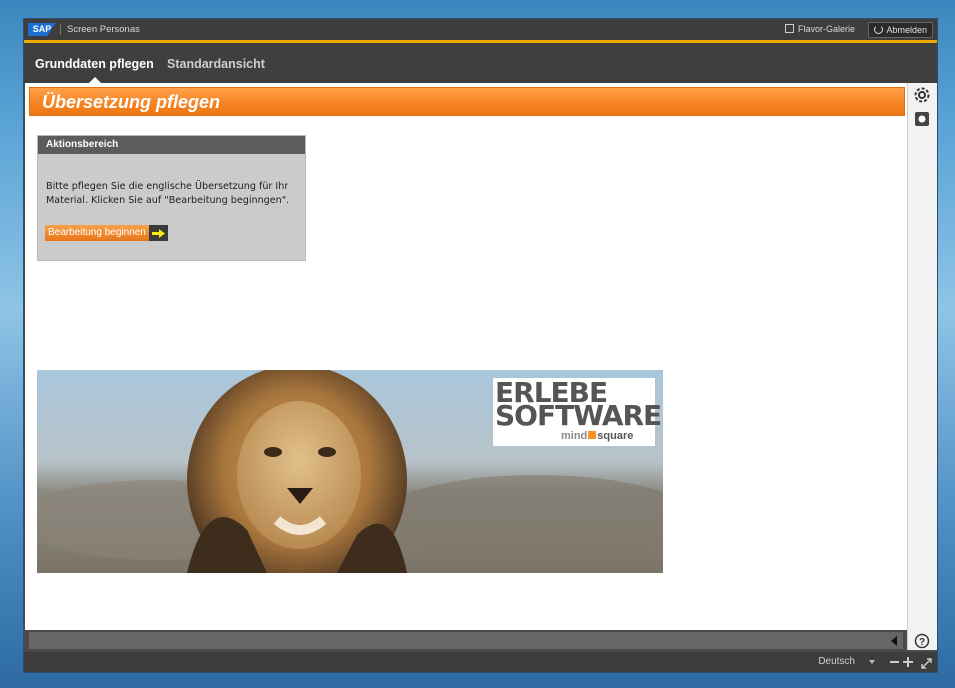  I want to click on record-icon, so click(922, 119).